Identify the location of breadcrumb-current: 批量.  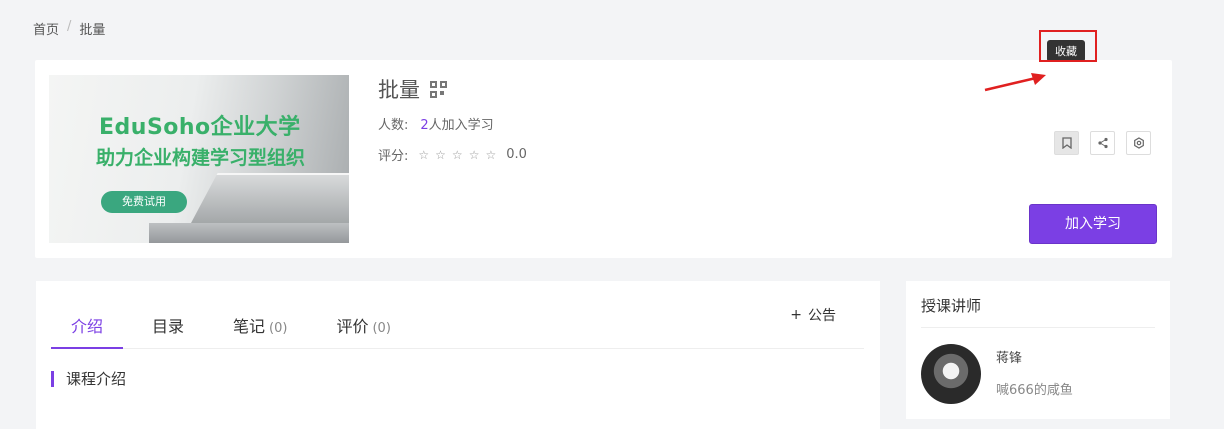
(92, 30).